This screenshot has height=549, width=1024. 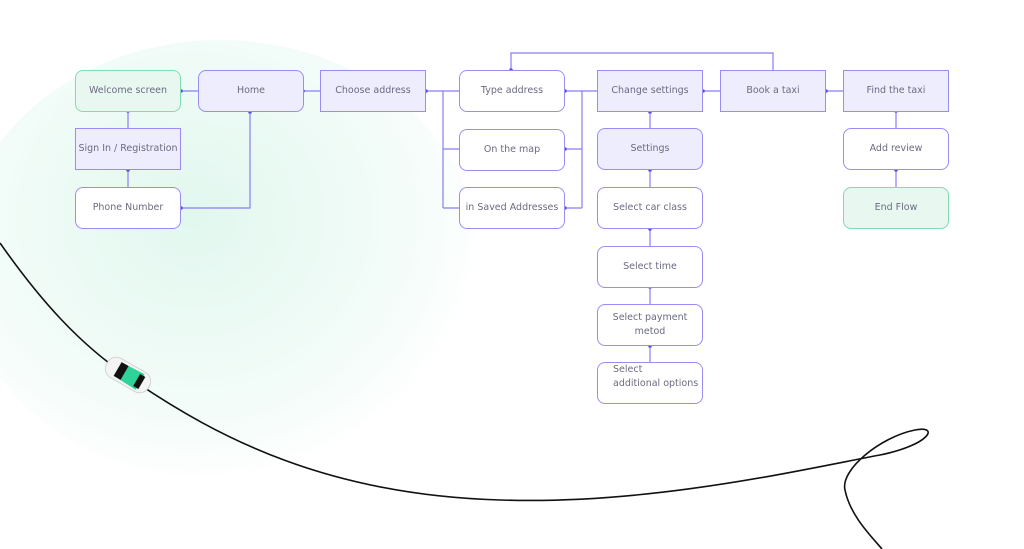 I want to click on node-end-flow: End Flow, so click(x=896, y=208).